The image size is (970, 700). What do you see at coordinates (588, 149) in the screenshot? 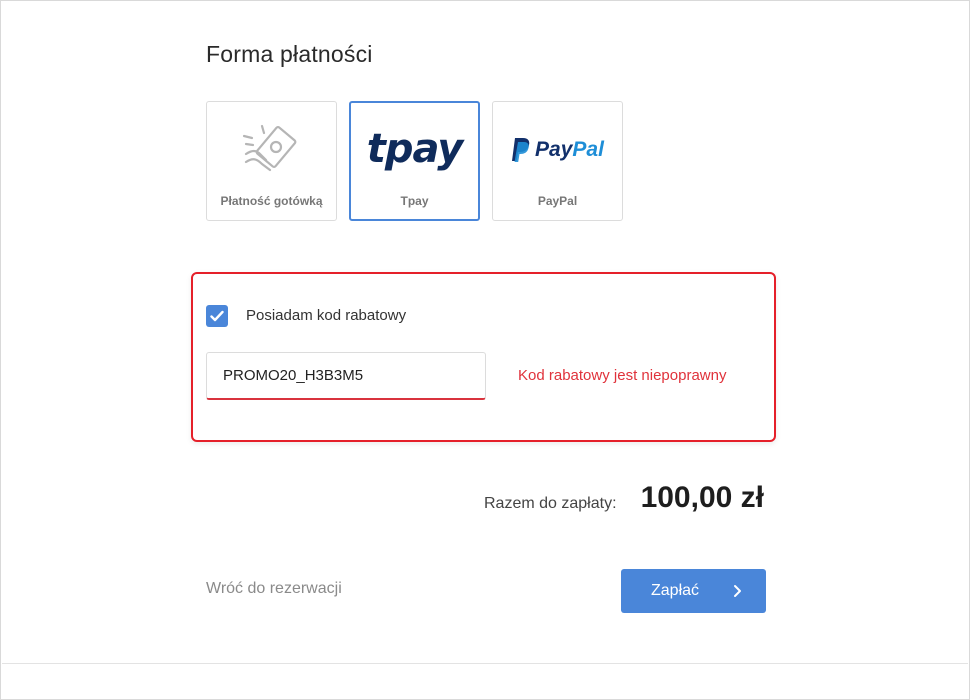
I see `paypal-logo-pal: Pal` at bounding box center [588, 149].